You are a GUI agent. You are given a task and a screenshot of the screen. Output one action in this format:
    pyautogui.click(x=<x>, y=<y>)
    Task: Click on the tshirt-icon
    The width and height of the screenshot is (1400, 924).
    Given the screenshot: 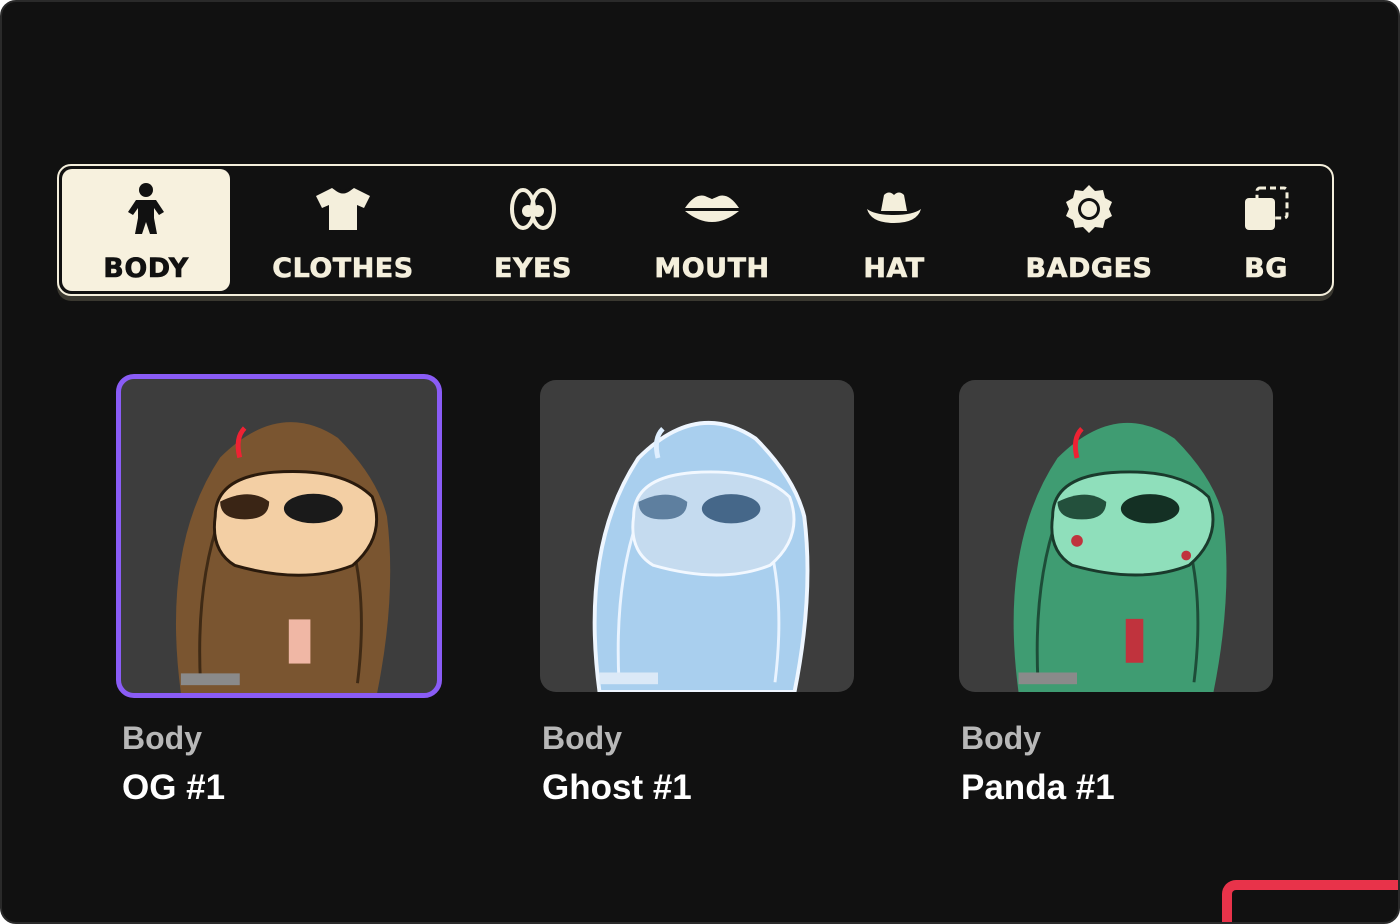 What is the action you would take?
    pyautogui.click(x=343, y=209)
    